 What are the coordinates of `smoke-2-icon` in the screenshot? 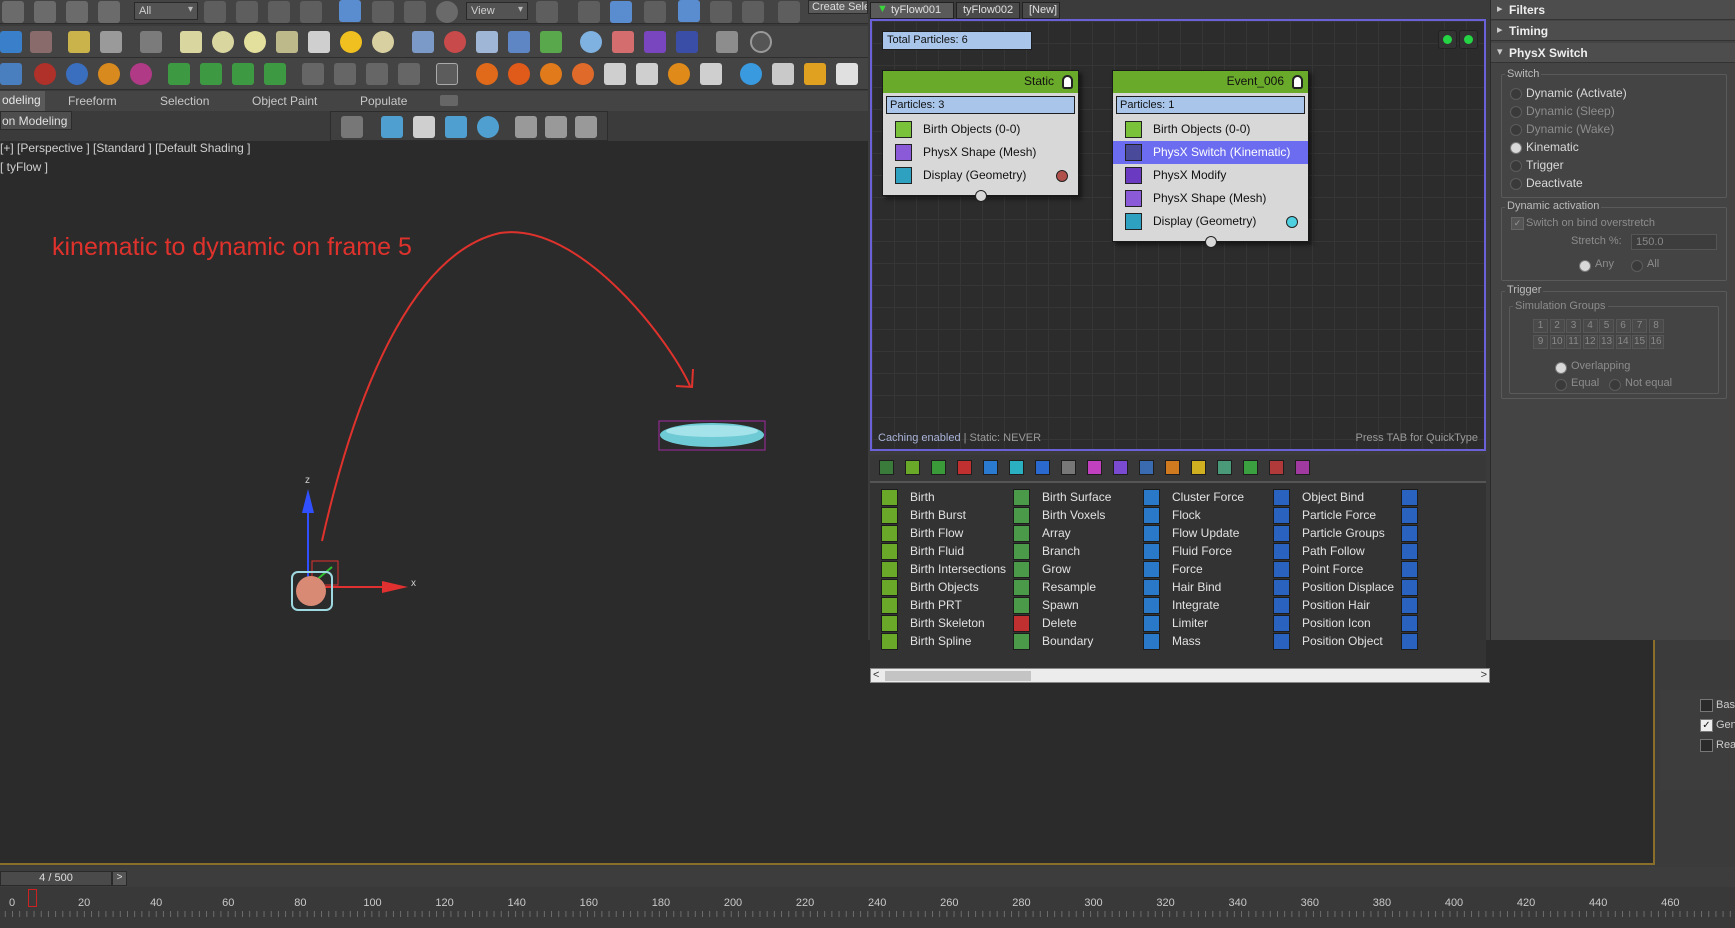 It's located at (647, 74).